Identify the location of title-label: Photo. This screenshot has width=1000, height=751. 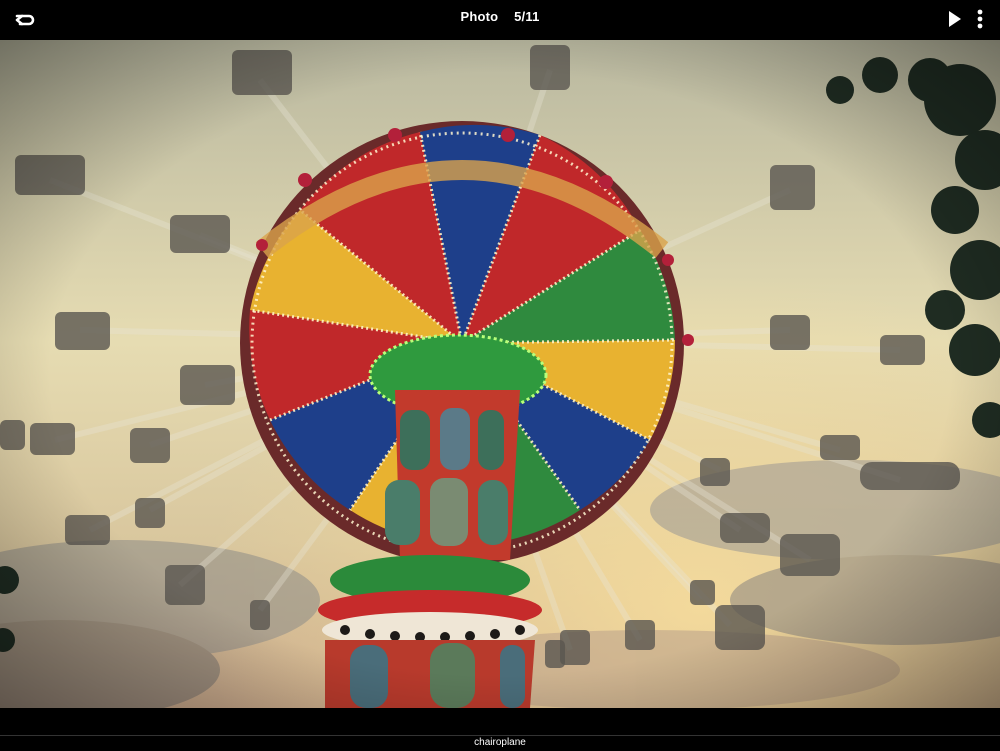
(479, 16).